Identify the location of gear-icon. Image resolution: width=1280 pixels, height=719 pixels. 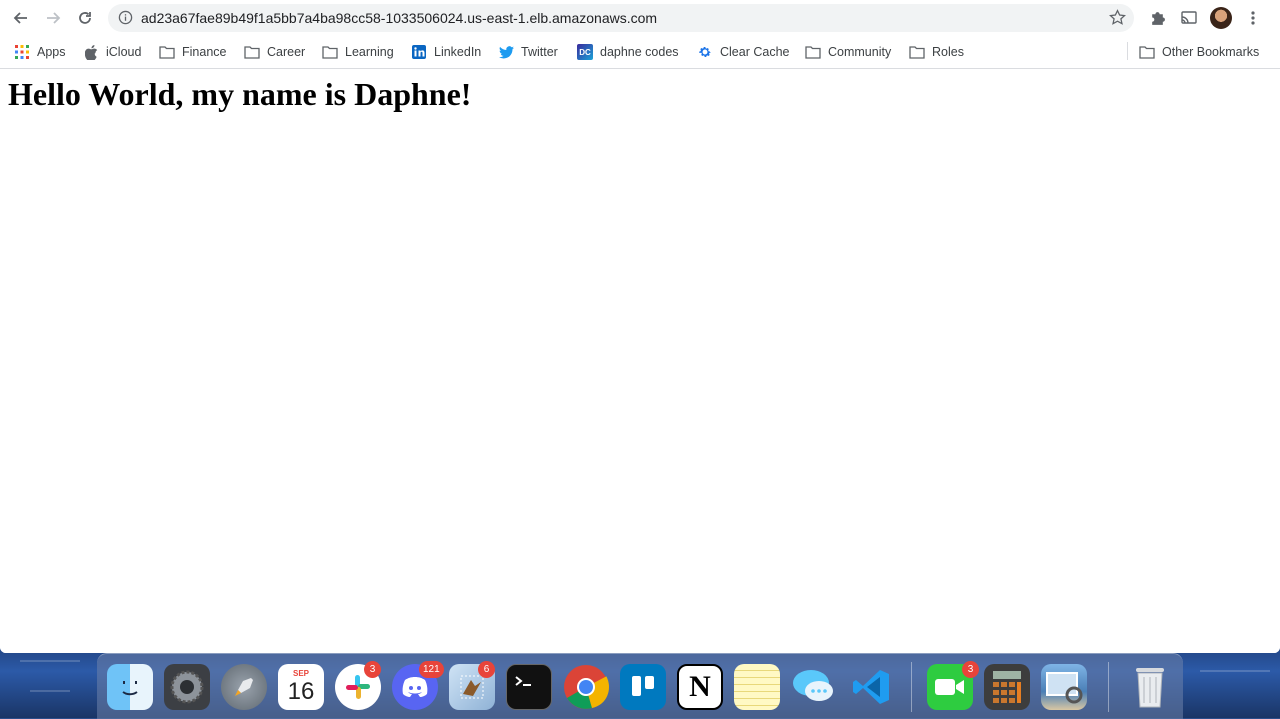
(705, 52).